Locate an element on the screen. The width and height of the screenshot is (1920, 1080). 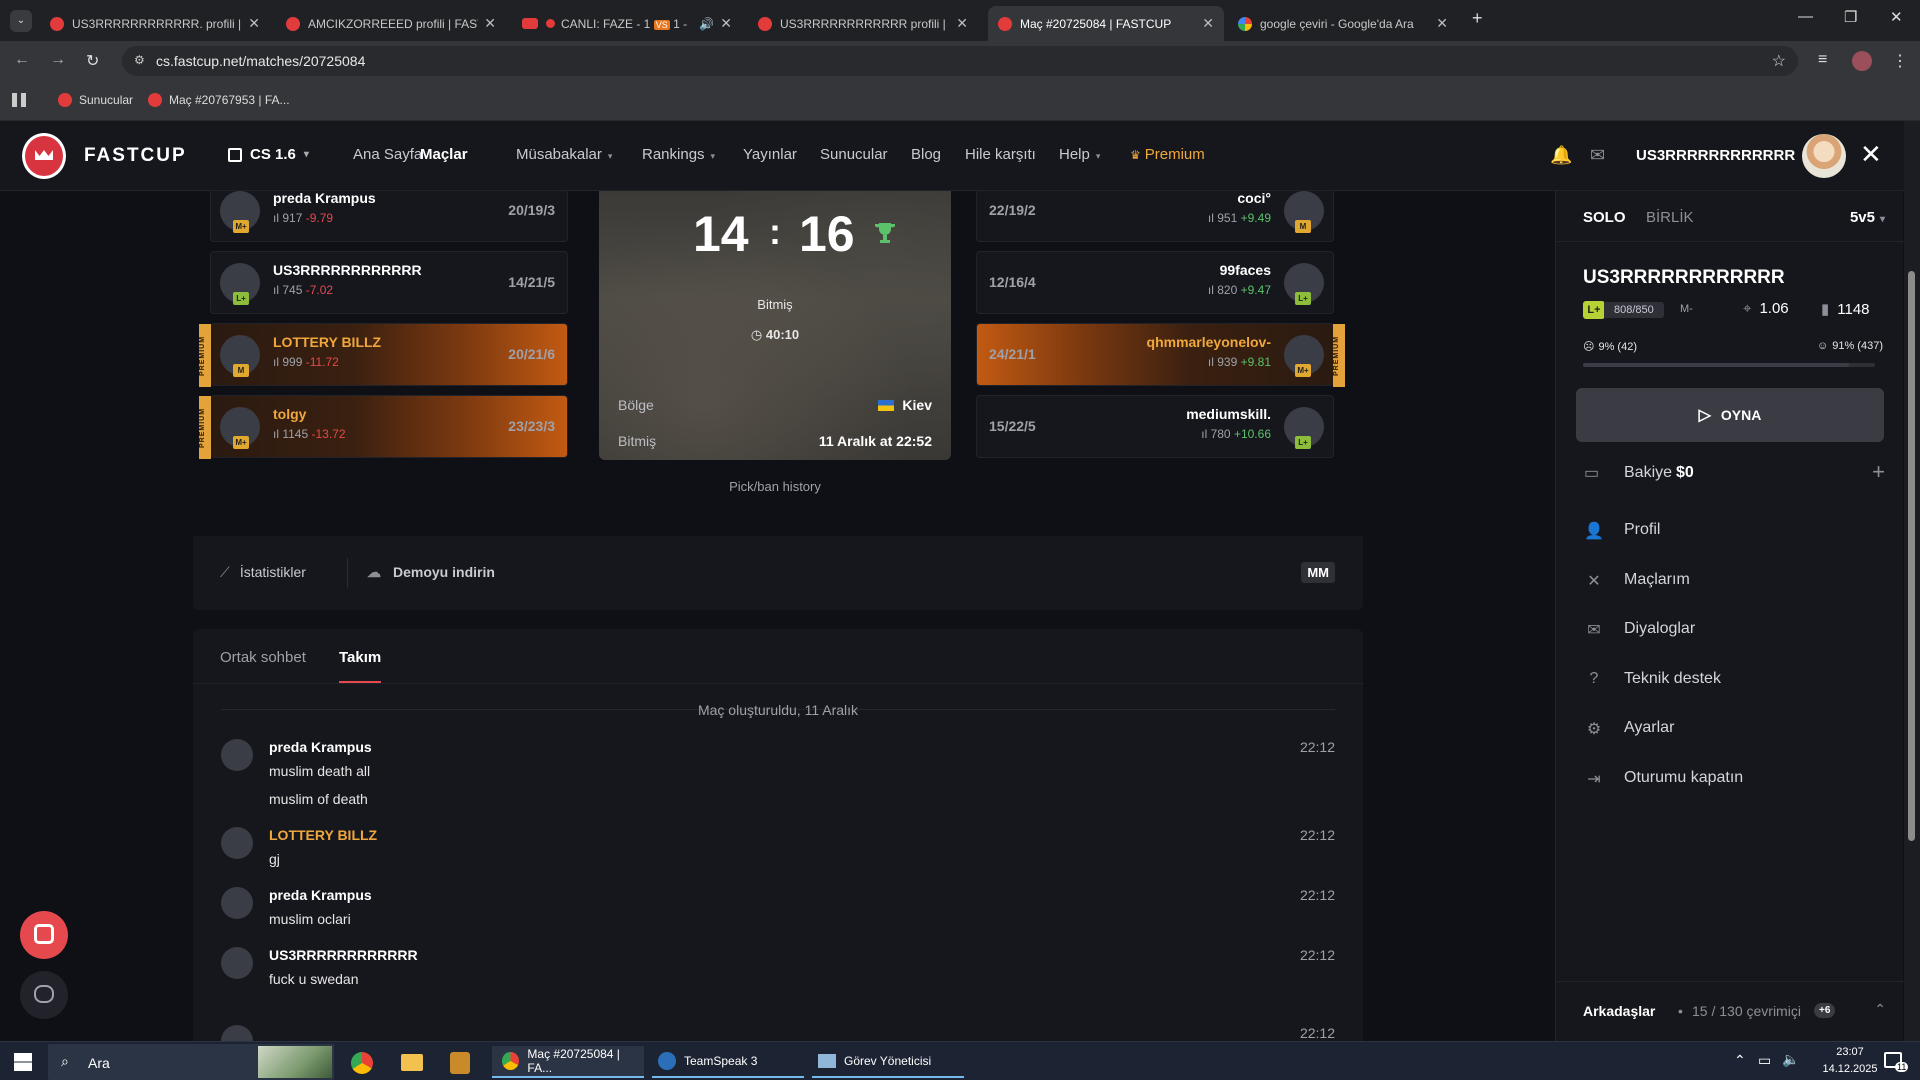
bookmark-star-icon: ☆ is located at coordinates (1779, 61).